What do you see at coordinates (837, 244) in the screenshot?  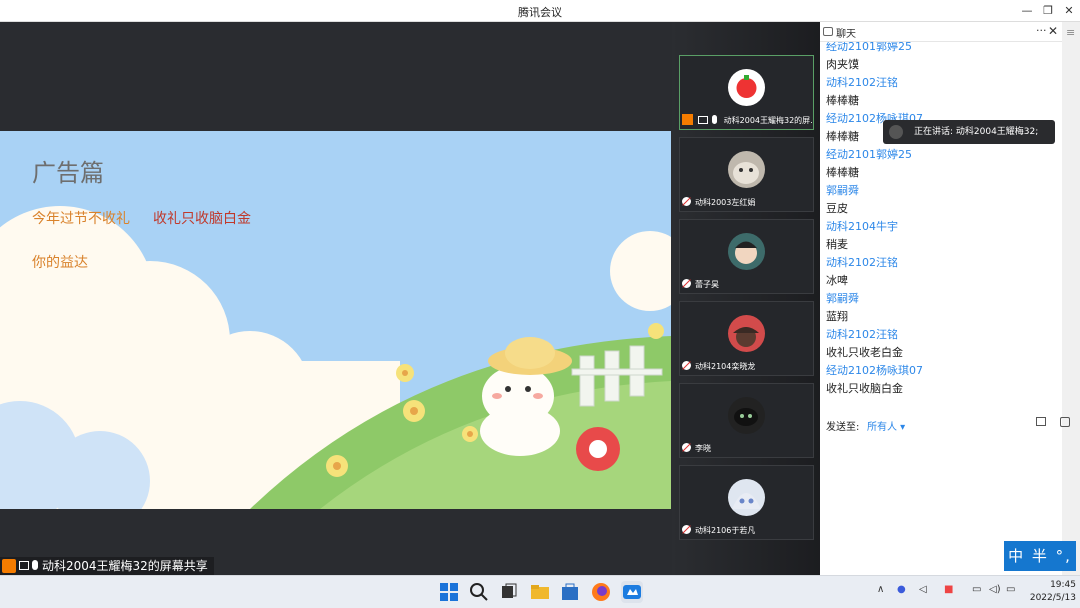 I see `chat-message-text: 稍麦` at bounding box center [837, 244].